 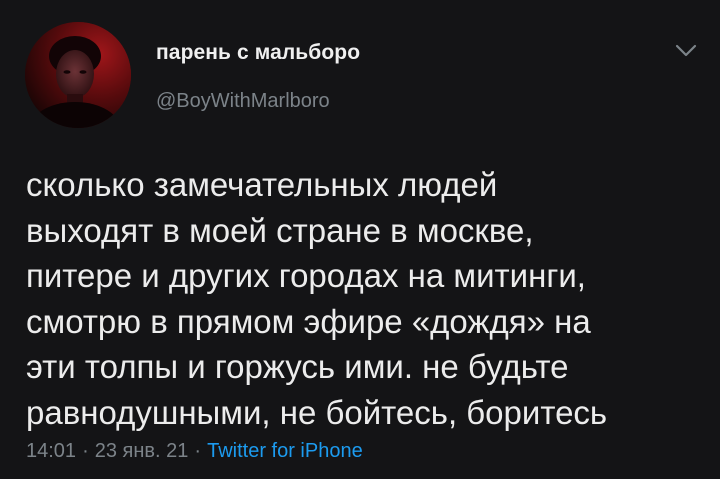 I want to click on avatar, so click(x=78, y=75).